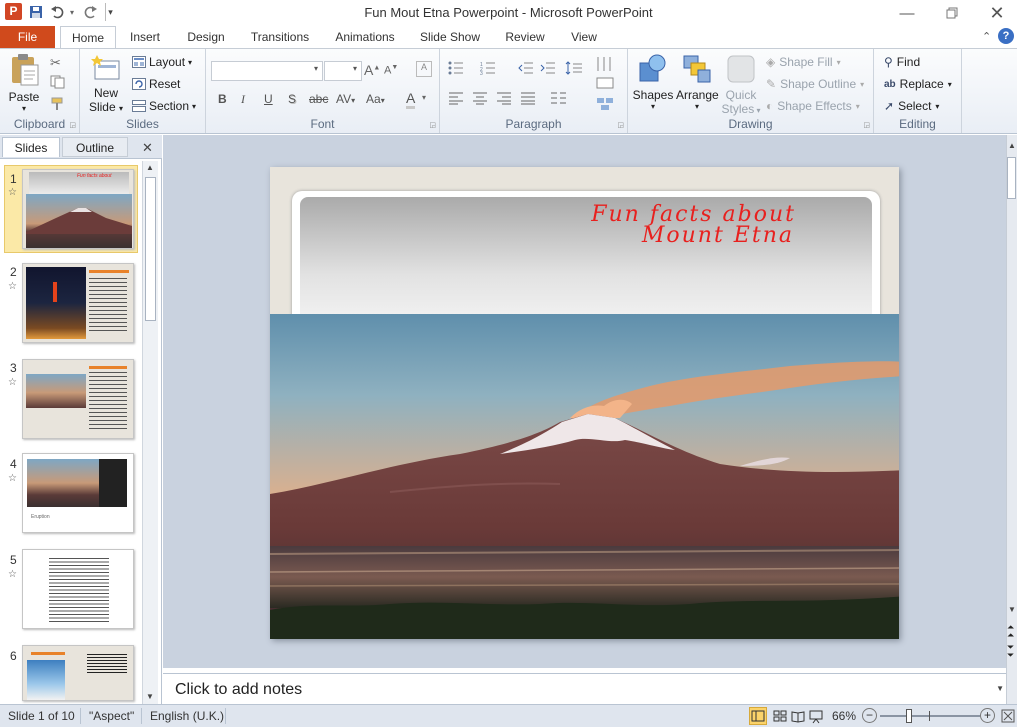 This screenshot has width=1017, height=727. I want to click on previous-slide-icon: ⏶ ⏶, so click(1010, 631).